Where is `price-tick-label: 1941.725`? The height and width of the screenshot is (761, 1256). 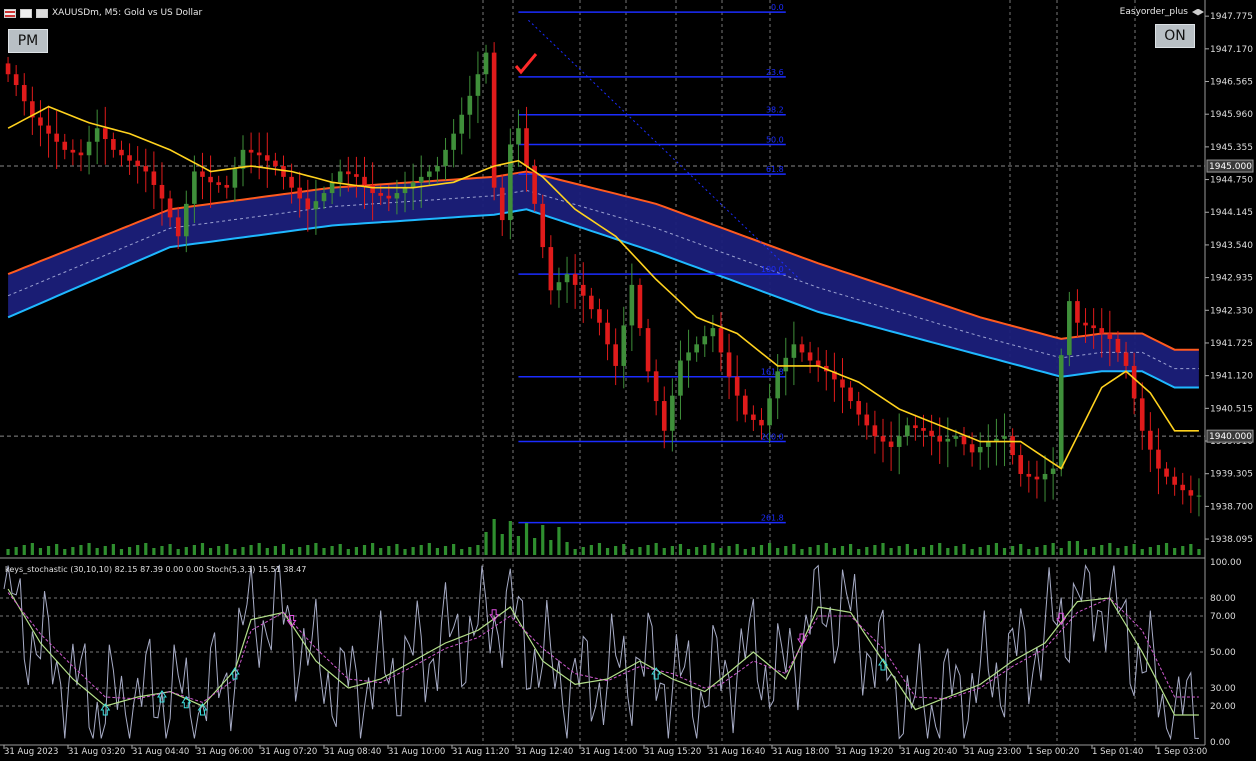
price-tick-label: 1941.725 is located at coordinates (1231, 344).